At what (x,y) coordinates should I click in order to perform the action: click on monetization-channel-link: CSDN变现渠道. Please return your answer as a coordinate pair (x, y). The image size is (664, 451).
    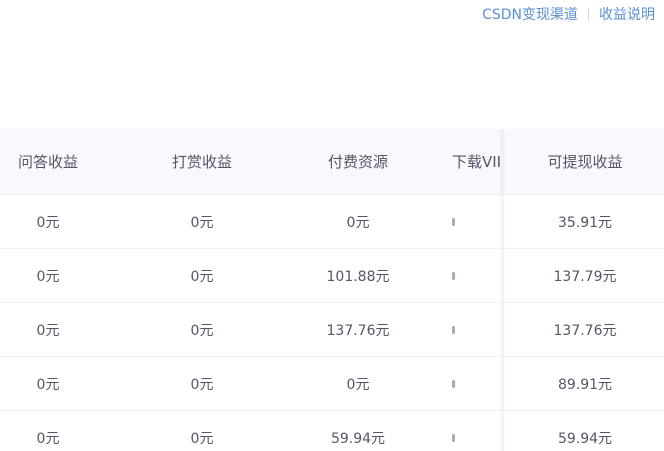
    Looking at the image, I should click on (530, 15).